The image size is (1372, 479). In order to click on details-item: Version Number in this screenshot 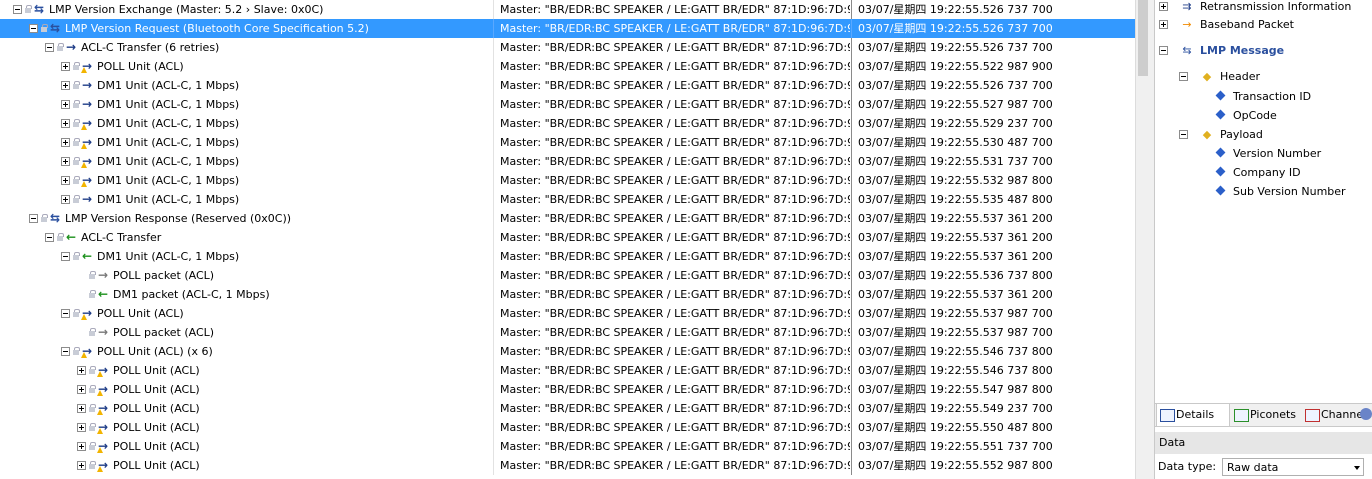, I will do `click(1273, 153)`.